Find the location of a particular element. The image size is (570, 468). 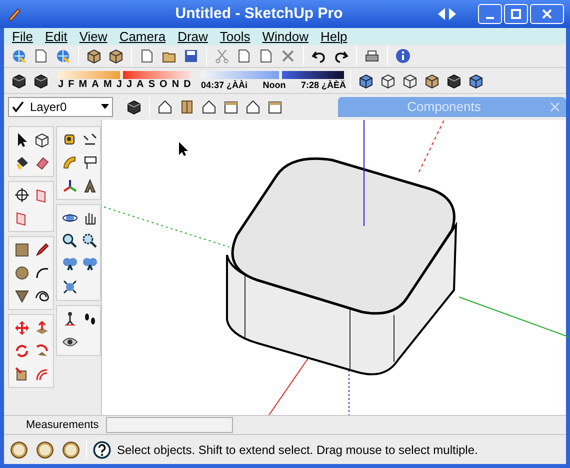

time-label: 7:28 ¿ÀÈÄ is located at coordinates (323, 84).